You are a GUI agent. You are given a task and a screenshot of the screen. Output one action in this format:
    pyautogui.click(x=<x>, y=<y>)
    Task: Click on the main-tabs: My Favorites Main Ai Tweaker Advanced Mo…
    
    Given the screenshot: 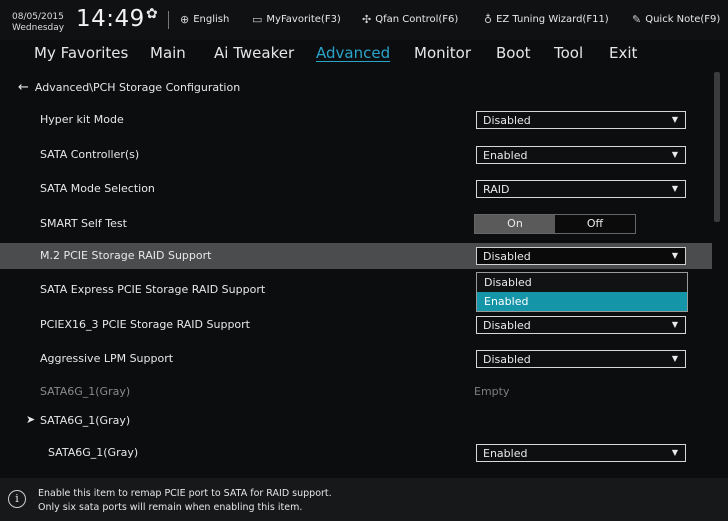 What is the action you would take?
    pyautogui.click(x=364, y=54)
    